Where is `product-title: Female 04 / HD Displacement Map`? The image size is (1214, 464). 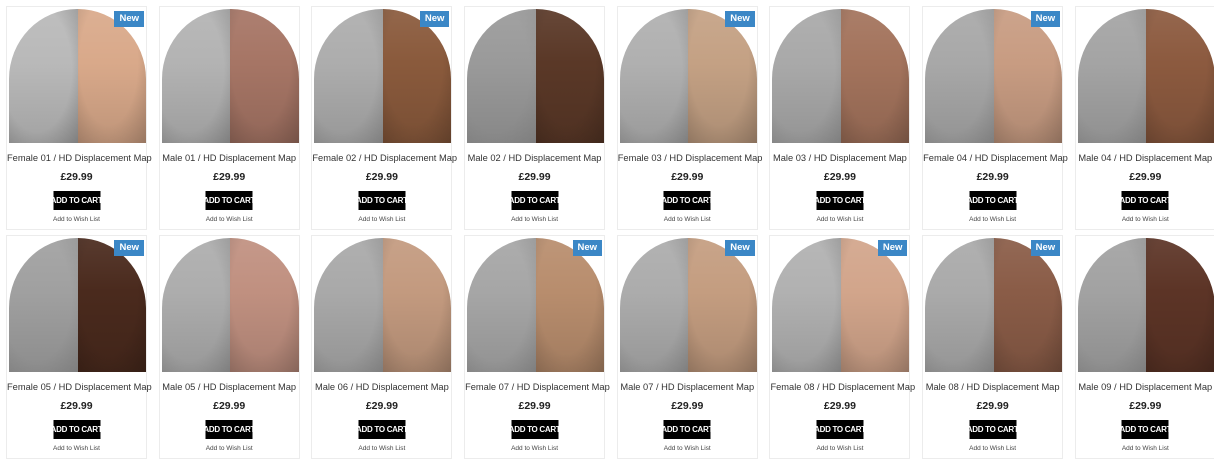
product-title: Female 04 / HD Displacement Map is located at coordinates (995, 158).